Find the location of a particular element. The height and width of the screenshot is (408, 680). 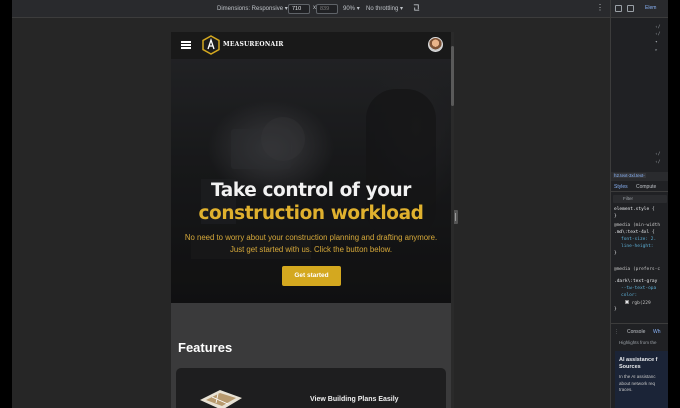

tab-elements: Elem is located at coordinates (650, 8).